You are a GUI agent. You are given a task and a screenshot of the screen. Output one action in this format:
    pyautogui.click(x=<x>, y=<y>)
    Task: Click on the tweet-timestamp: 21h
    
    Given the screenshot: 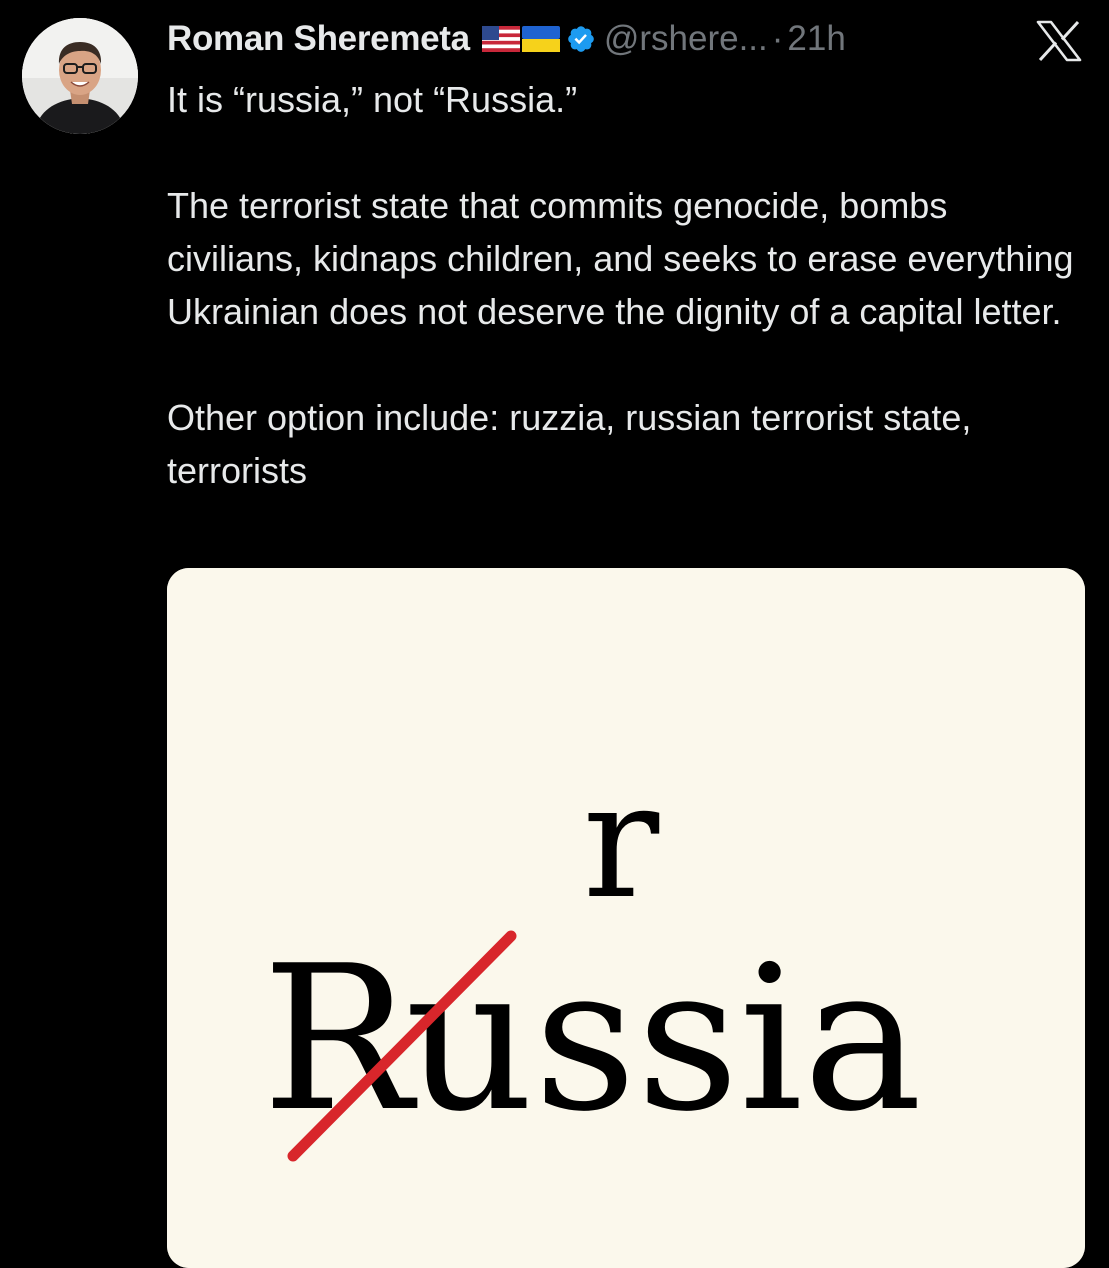 What is the action you would take?
    pyautogui.click(x=816, y=39)
    